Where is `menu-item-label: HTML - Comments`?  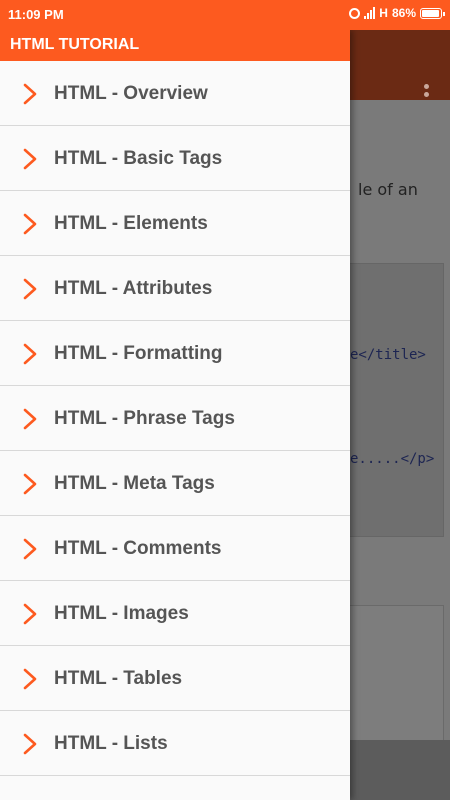 menu-item-label: HTML - Comments is located at coordinates (138, 548).